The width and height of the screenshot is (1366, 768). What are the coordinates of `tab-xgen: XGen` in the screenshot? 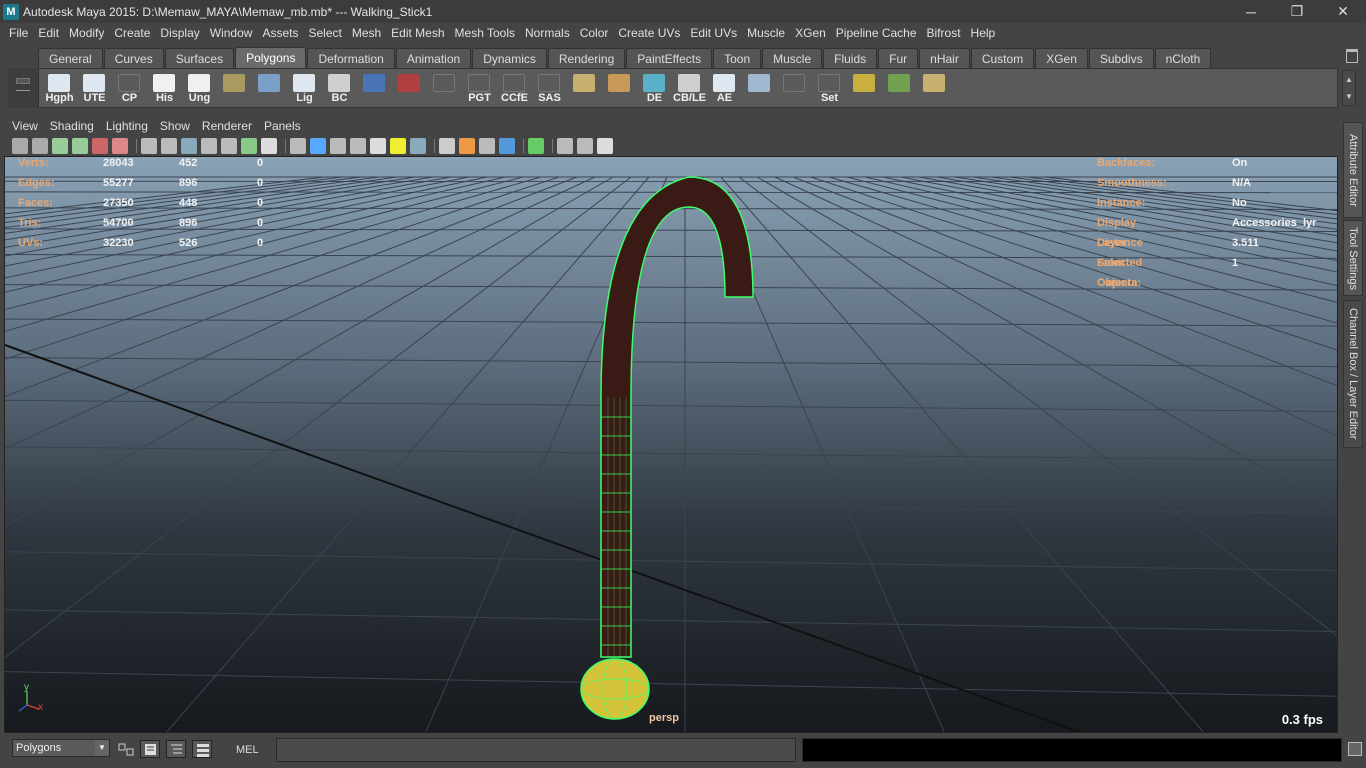 It's located at (1061, 58).